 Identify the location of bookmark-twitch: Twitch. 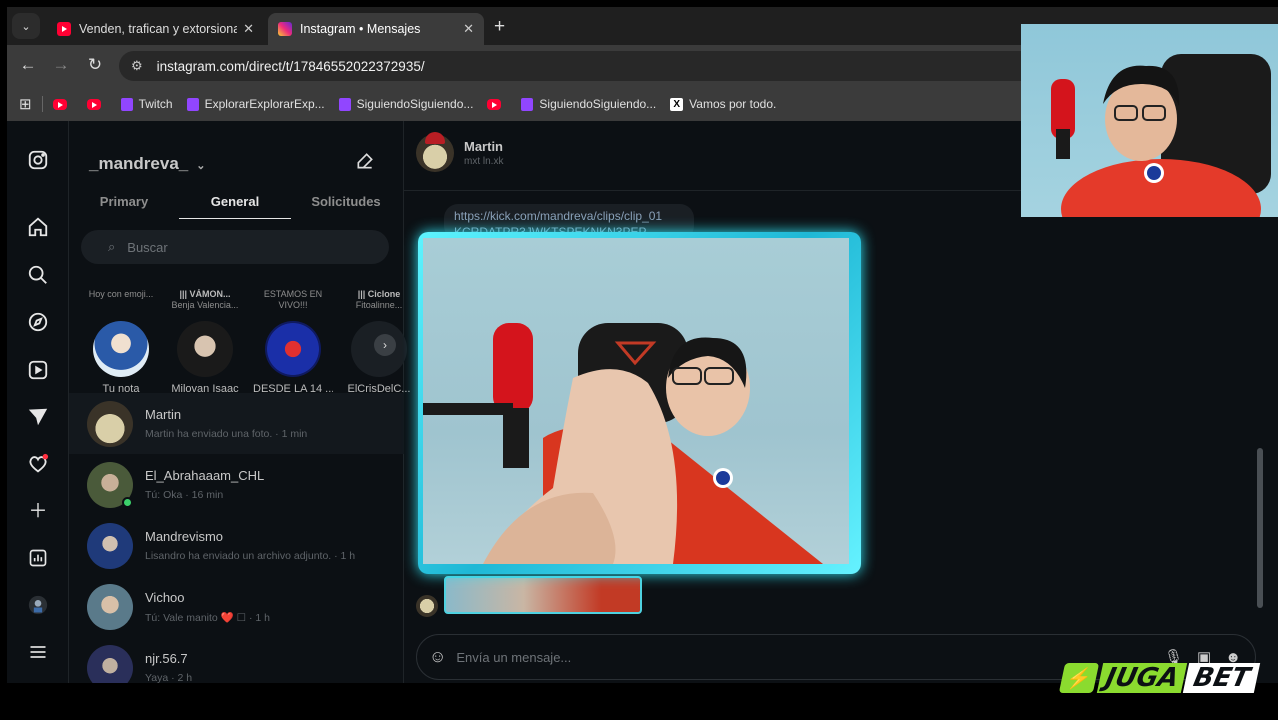
(146, 104).